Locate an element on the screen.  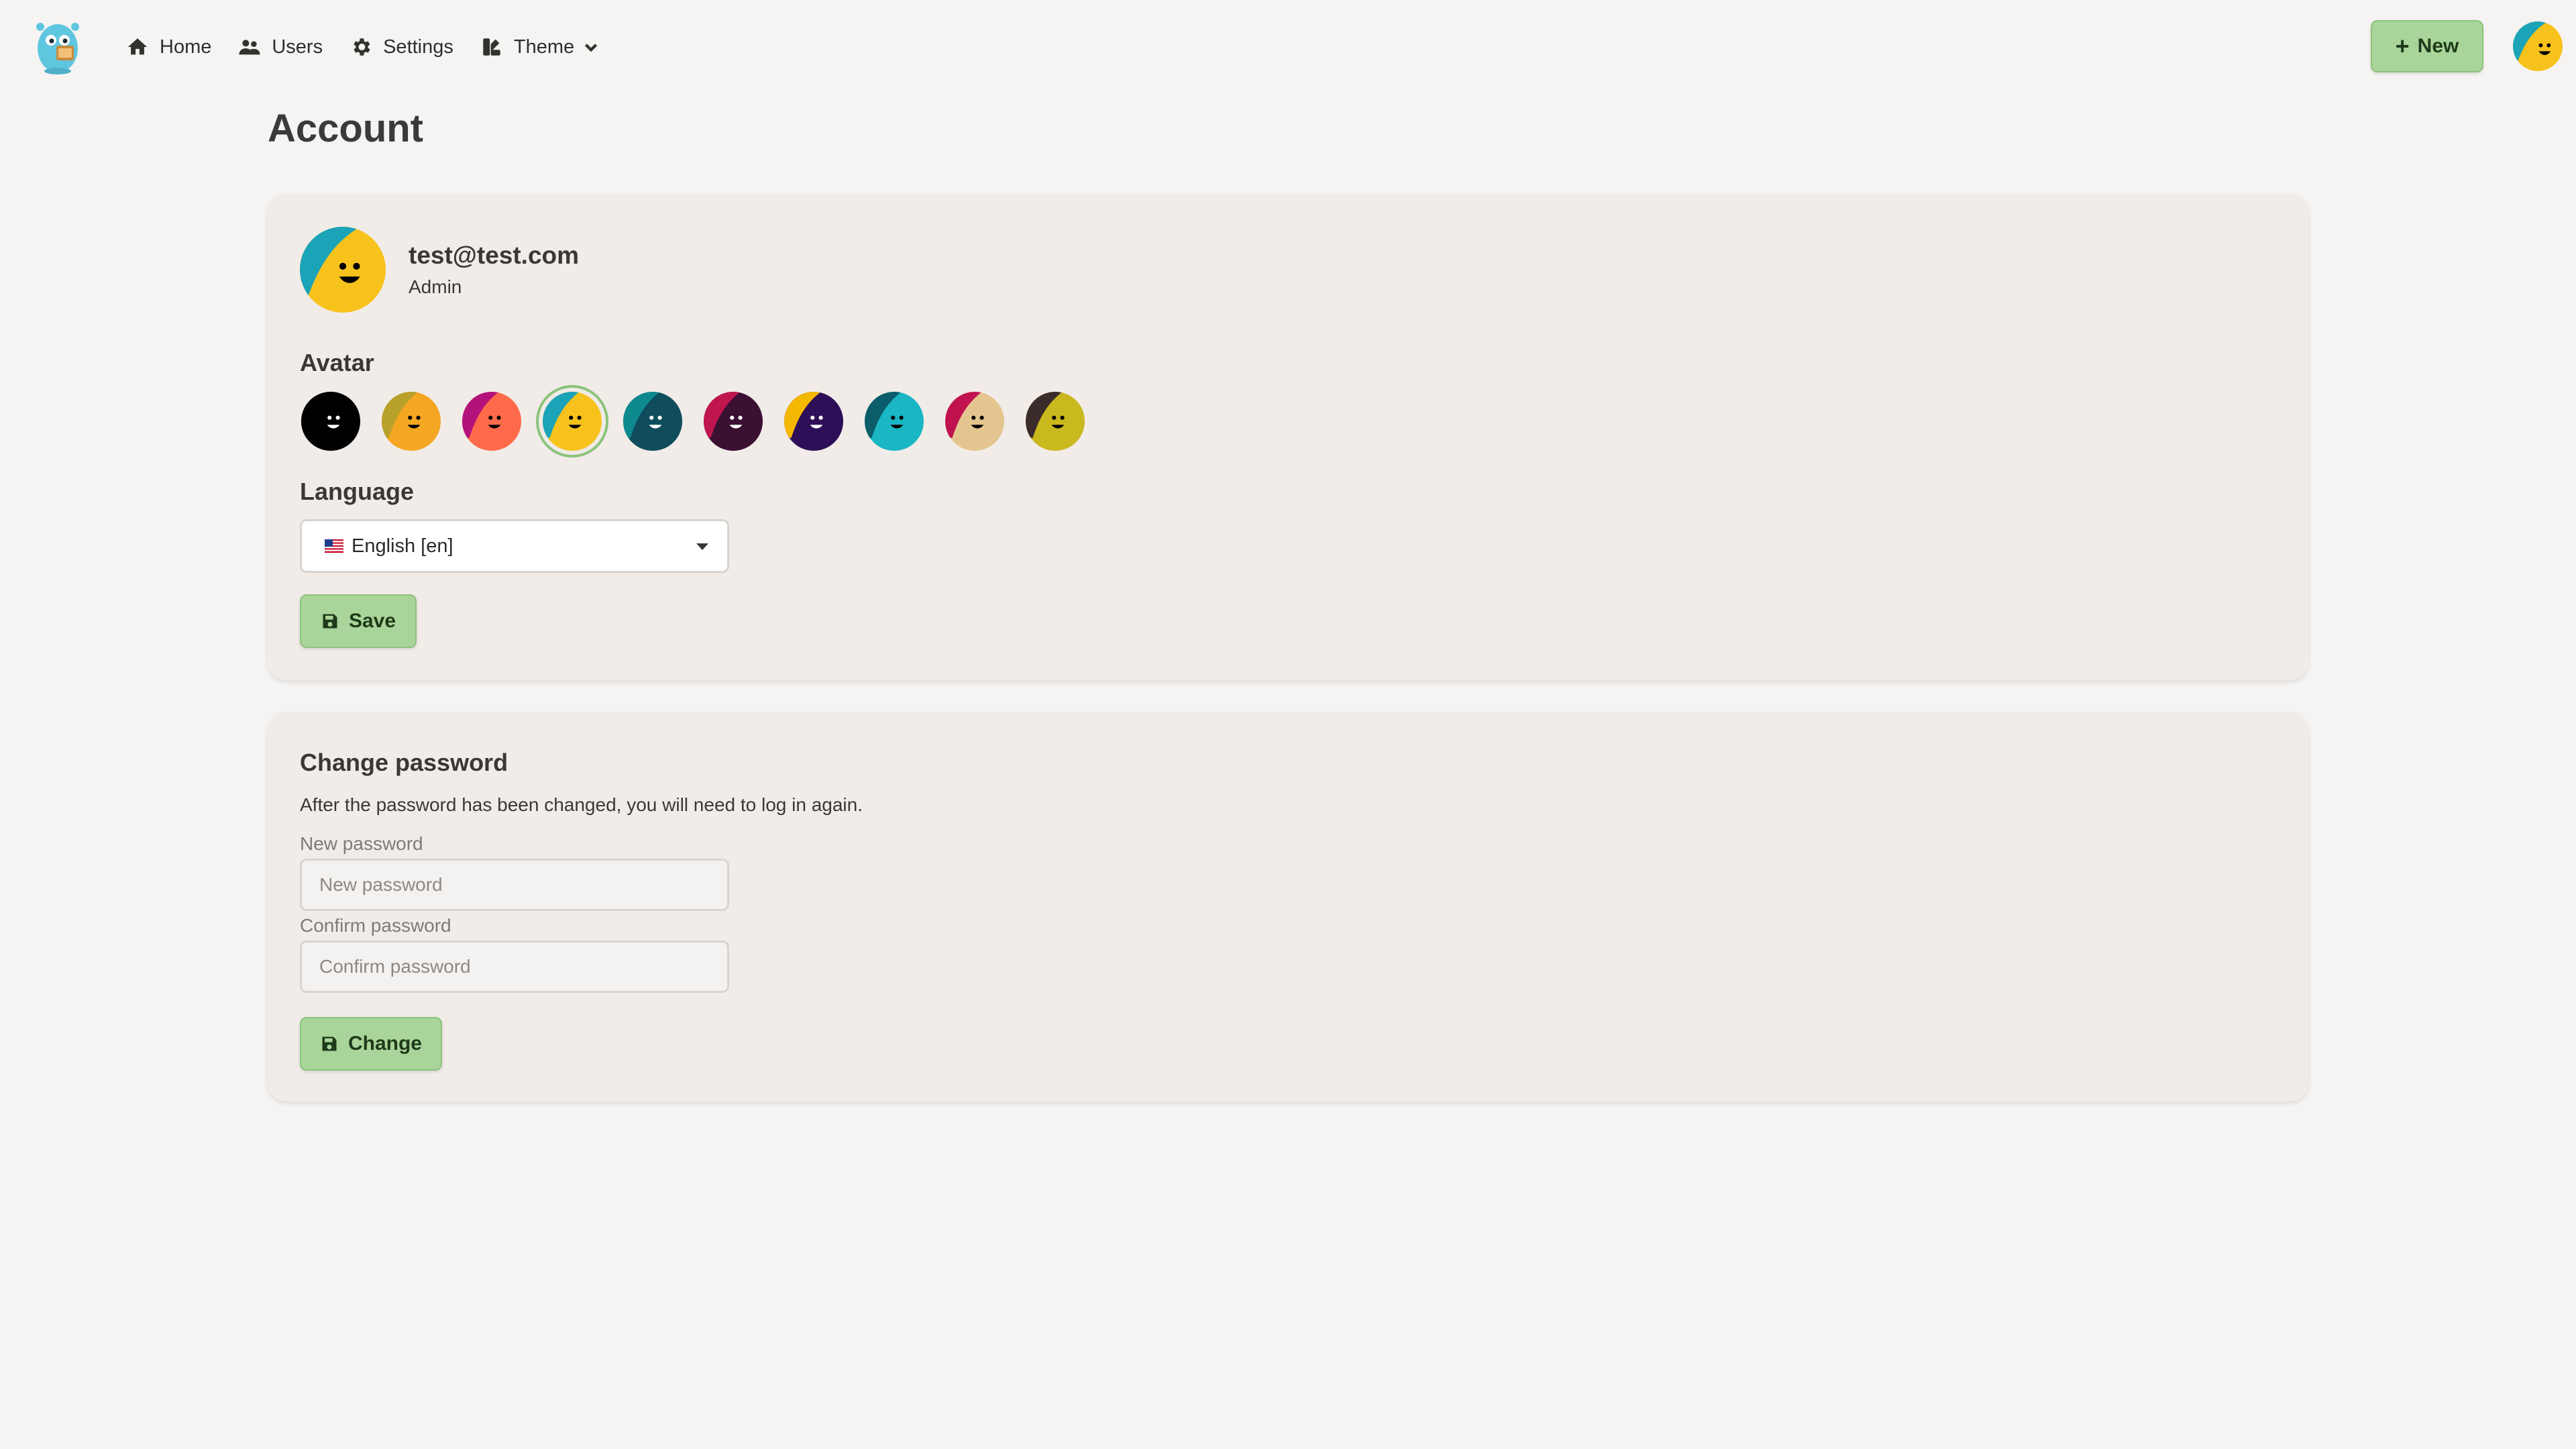
caret-down-icon is located at coordinates (702, 546).